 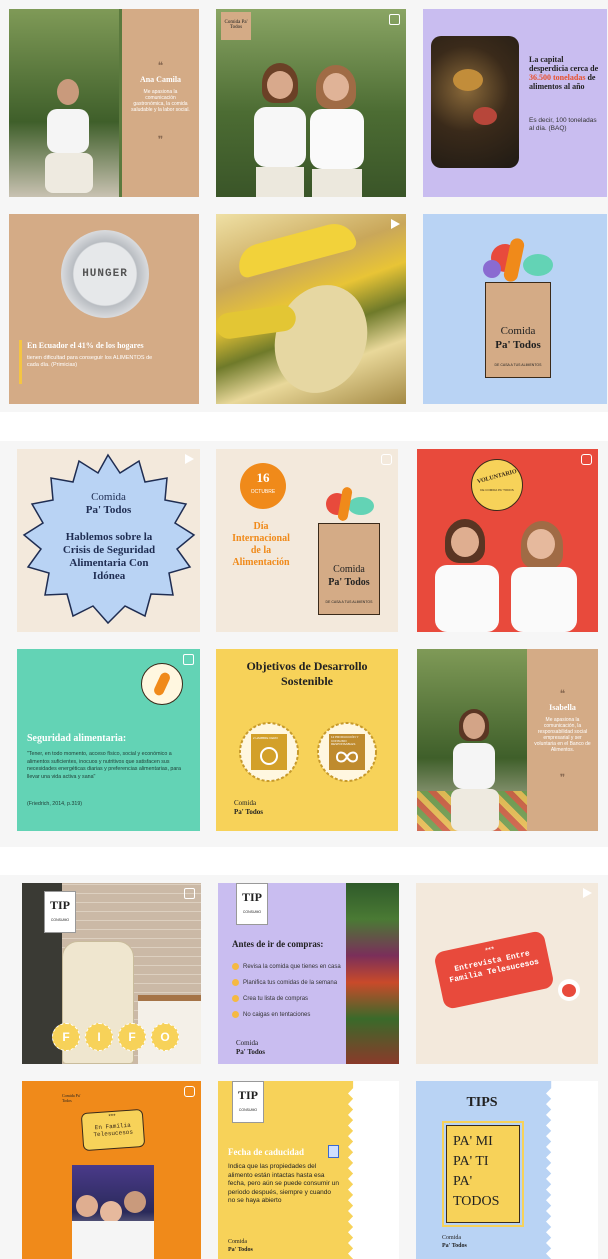 I want to click on sdg-badge-12-frame, so click(x=347, y=752).